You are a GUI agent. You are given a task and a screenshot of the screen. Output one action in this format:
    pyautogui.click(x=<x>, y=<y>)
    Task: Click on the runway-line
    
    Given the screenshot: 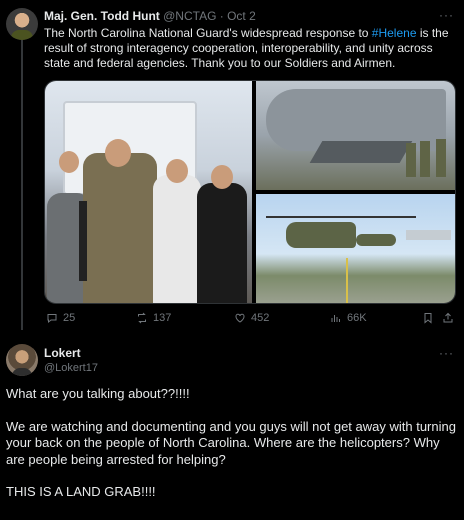 What is the action you would take?
    pyautogui.click(x=347, y=280)
    